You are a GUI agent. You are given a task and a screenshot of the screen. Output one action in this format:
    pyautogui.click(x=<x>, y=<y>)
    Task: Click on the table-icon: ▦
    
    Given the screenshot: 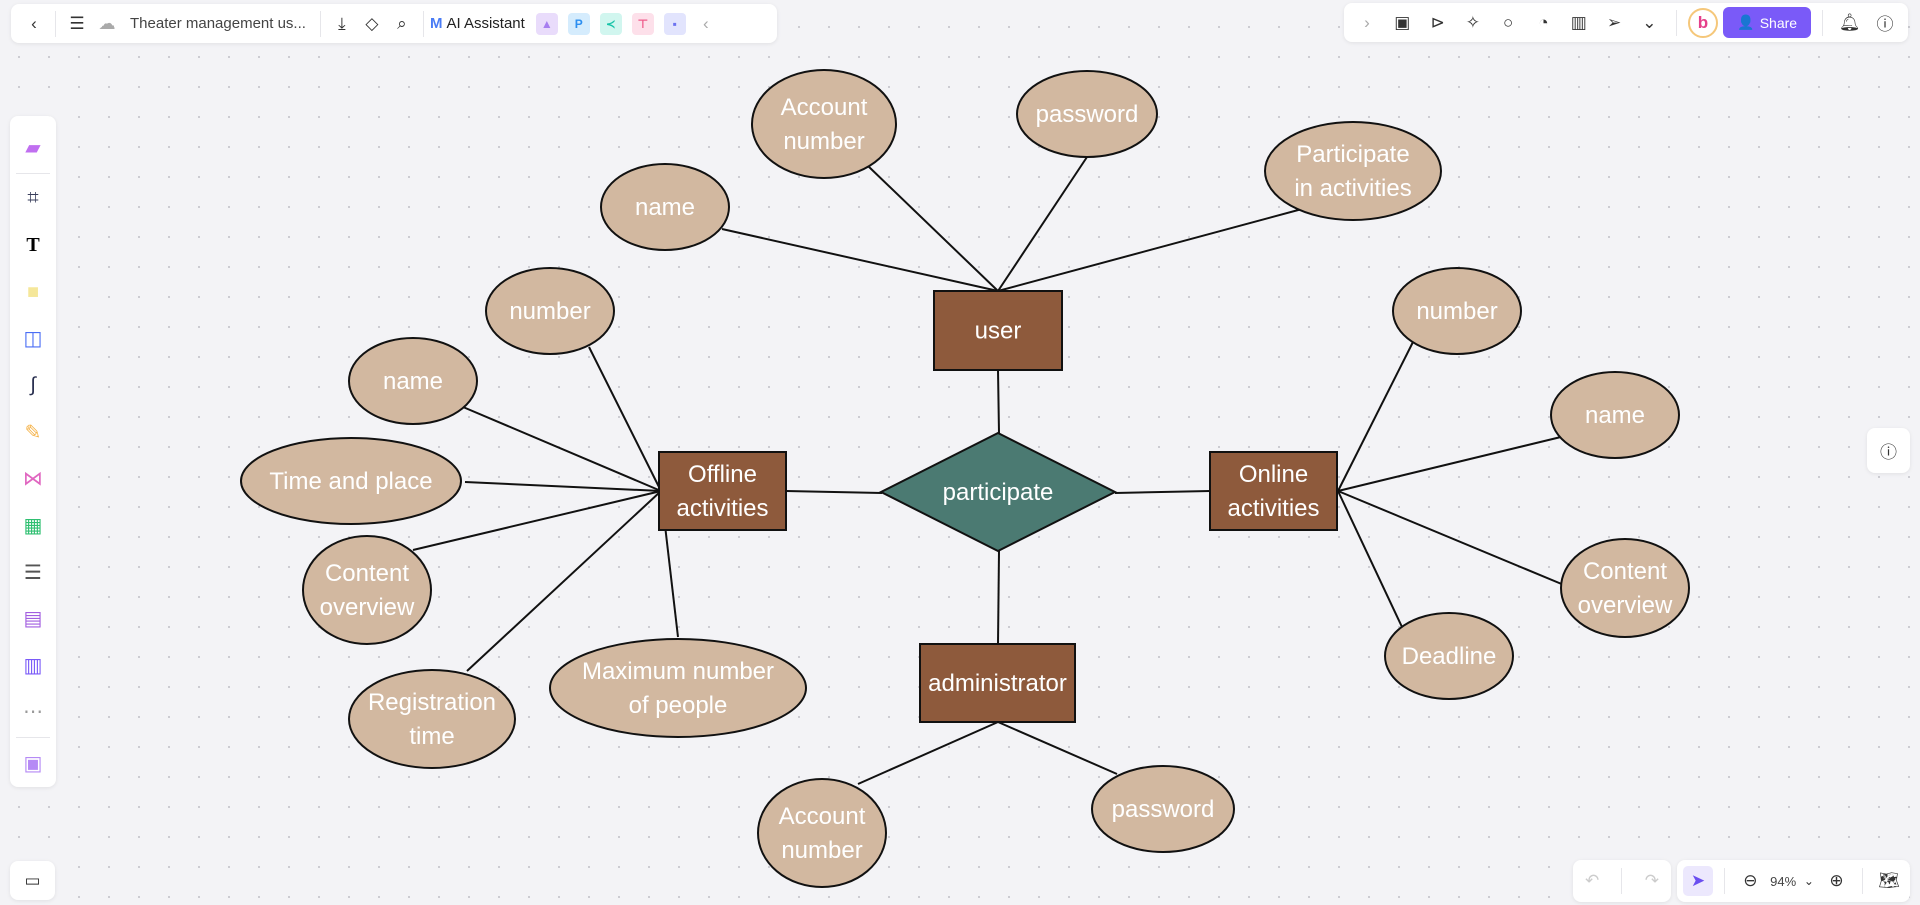 What is the action you would take?
    pyautogui.click(x=33, y=525)
    